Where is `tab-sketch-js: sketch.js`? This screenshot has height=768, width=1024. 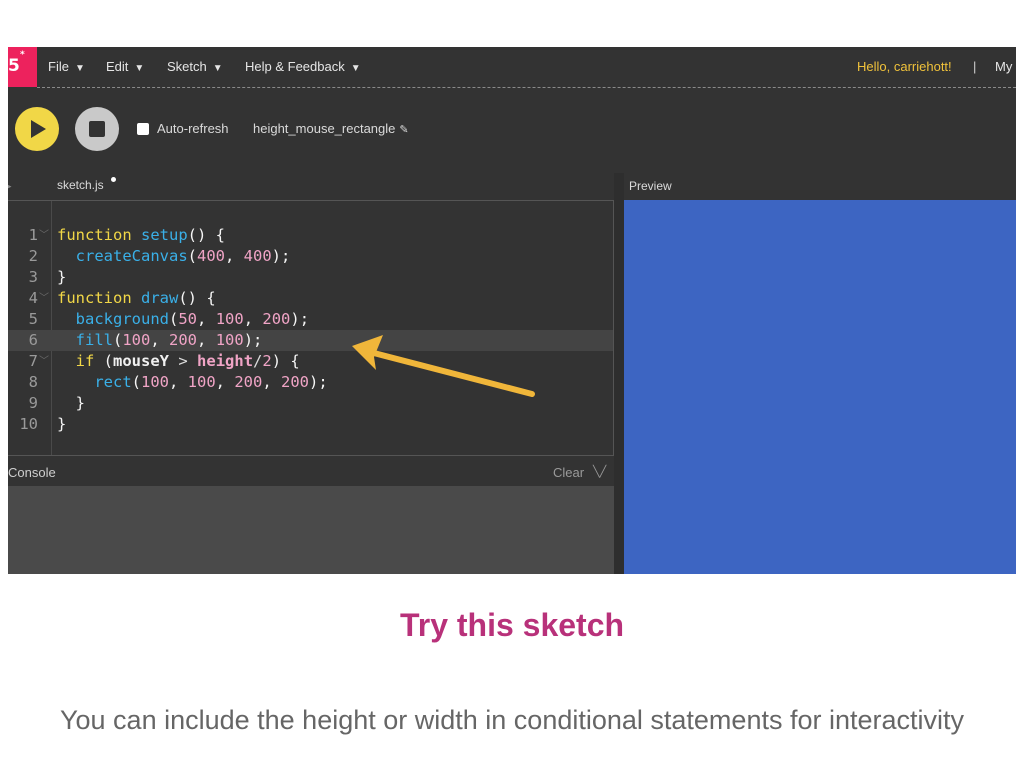
tab-sketch-js: sketch.js is located at coordinates (80, 185).